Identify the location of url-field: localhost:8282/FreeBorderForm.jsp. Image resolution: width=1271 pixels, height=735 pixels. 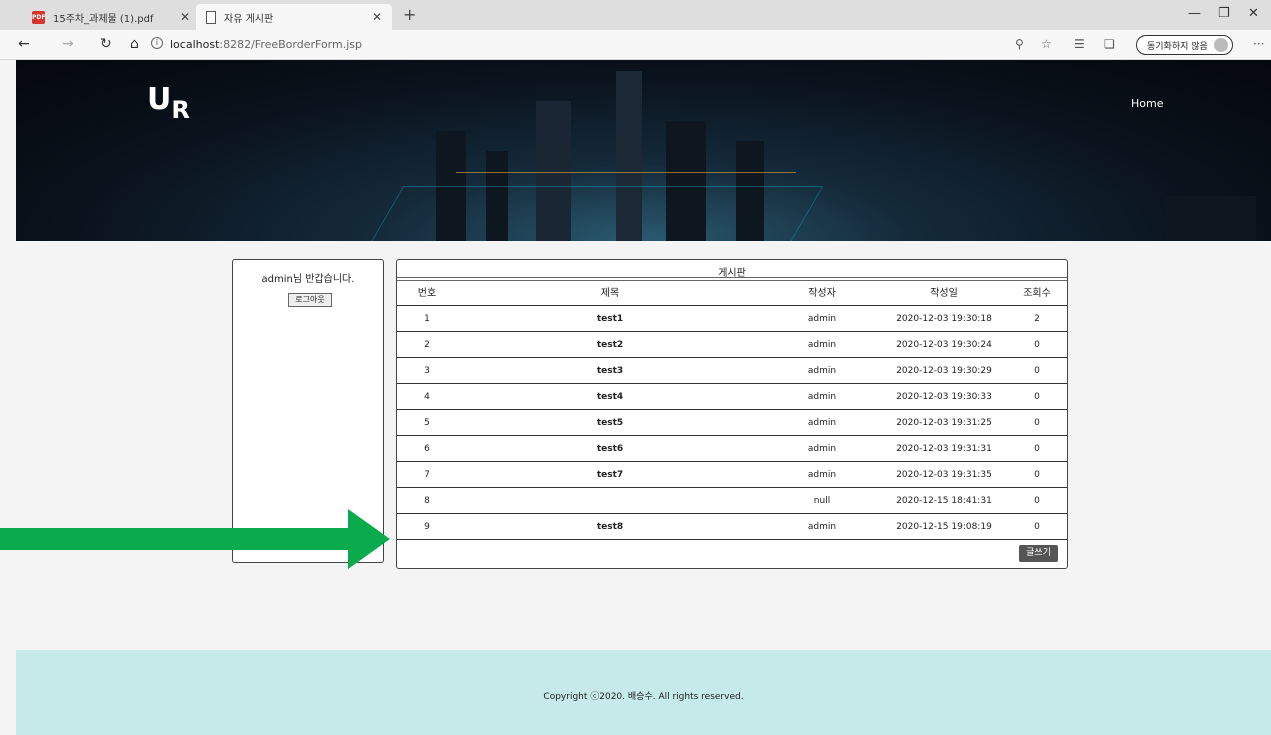
(266, 44).